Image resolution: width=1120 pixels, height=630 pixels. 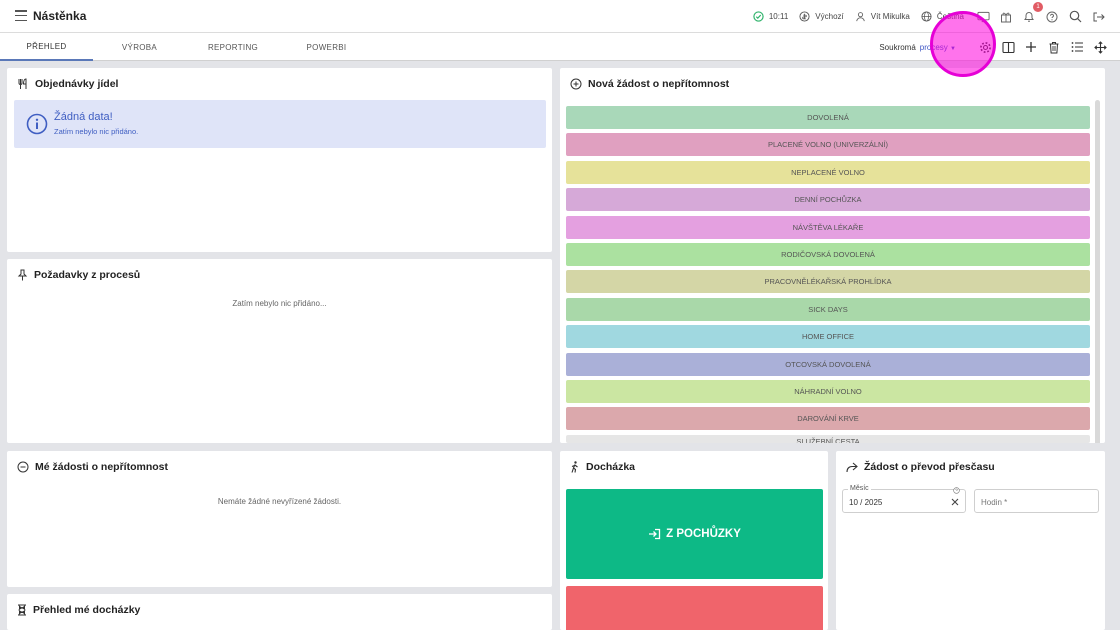 I want to click on delete-button, so click(x=1054, y=47).